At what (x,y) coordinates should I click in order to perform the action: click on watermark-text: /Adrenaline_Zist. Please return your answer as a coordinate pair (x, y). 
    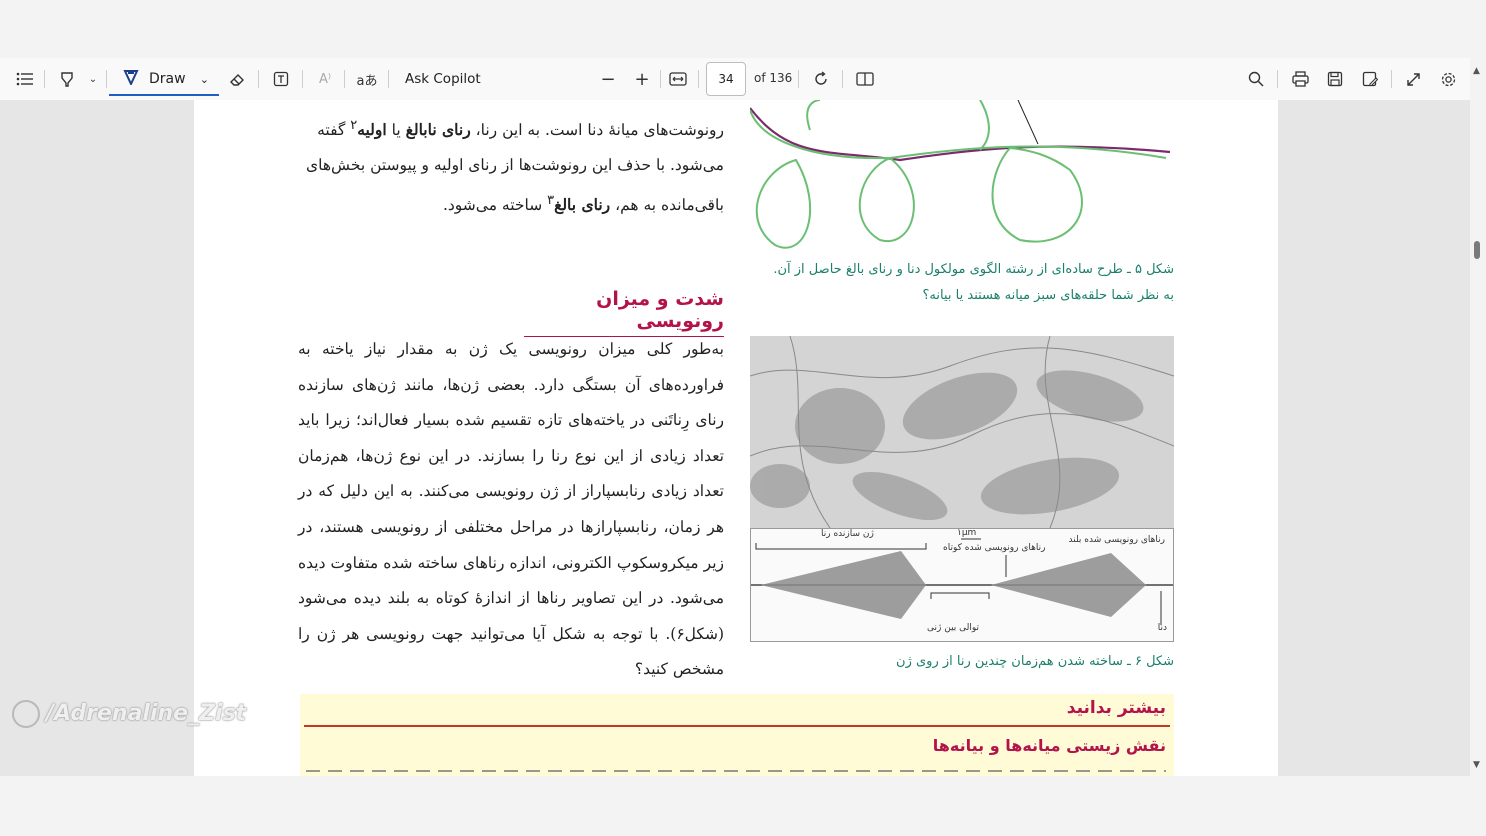
    Looking at the image, I should click on (146, 713).